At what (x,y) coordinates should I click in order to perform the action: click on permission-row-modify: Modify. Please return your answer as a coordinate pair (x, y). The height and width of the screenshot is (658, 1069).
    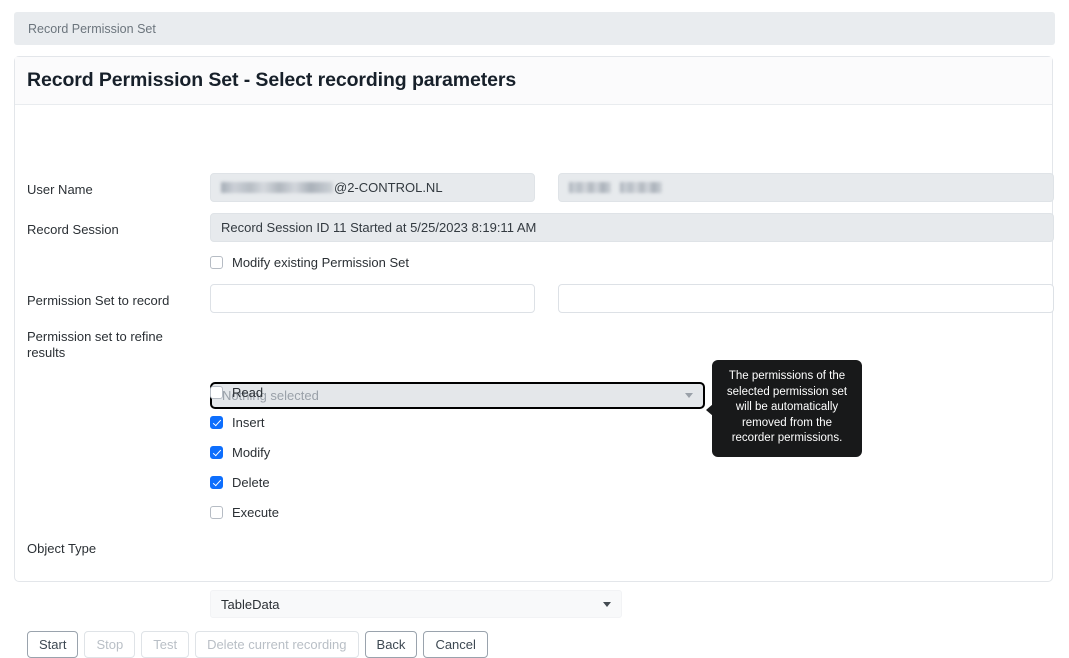
    Looking at the image, I should click on (240, 452).